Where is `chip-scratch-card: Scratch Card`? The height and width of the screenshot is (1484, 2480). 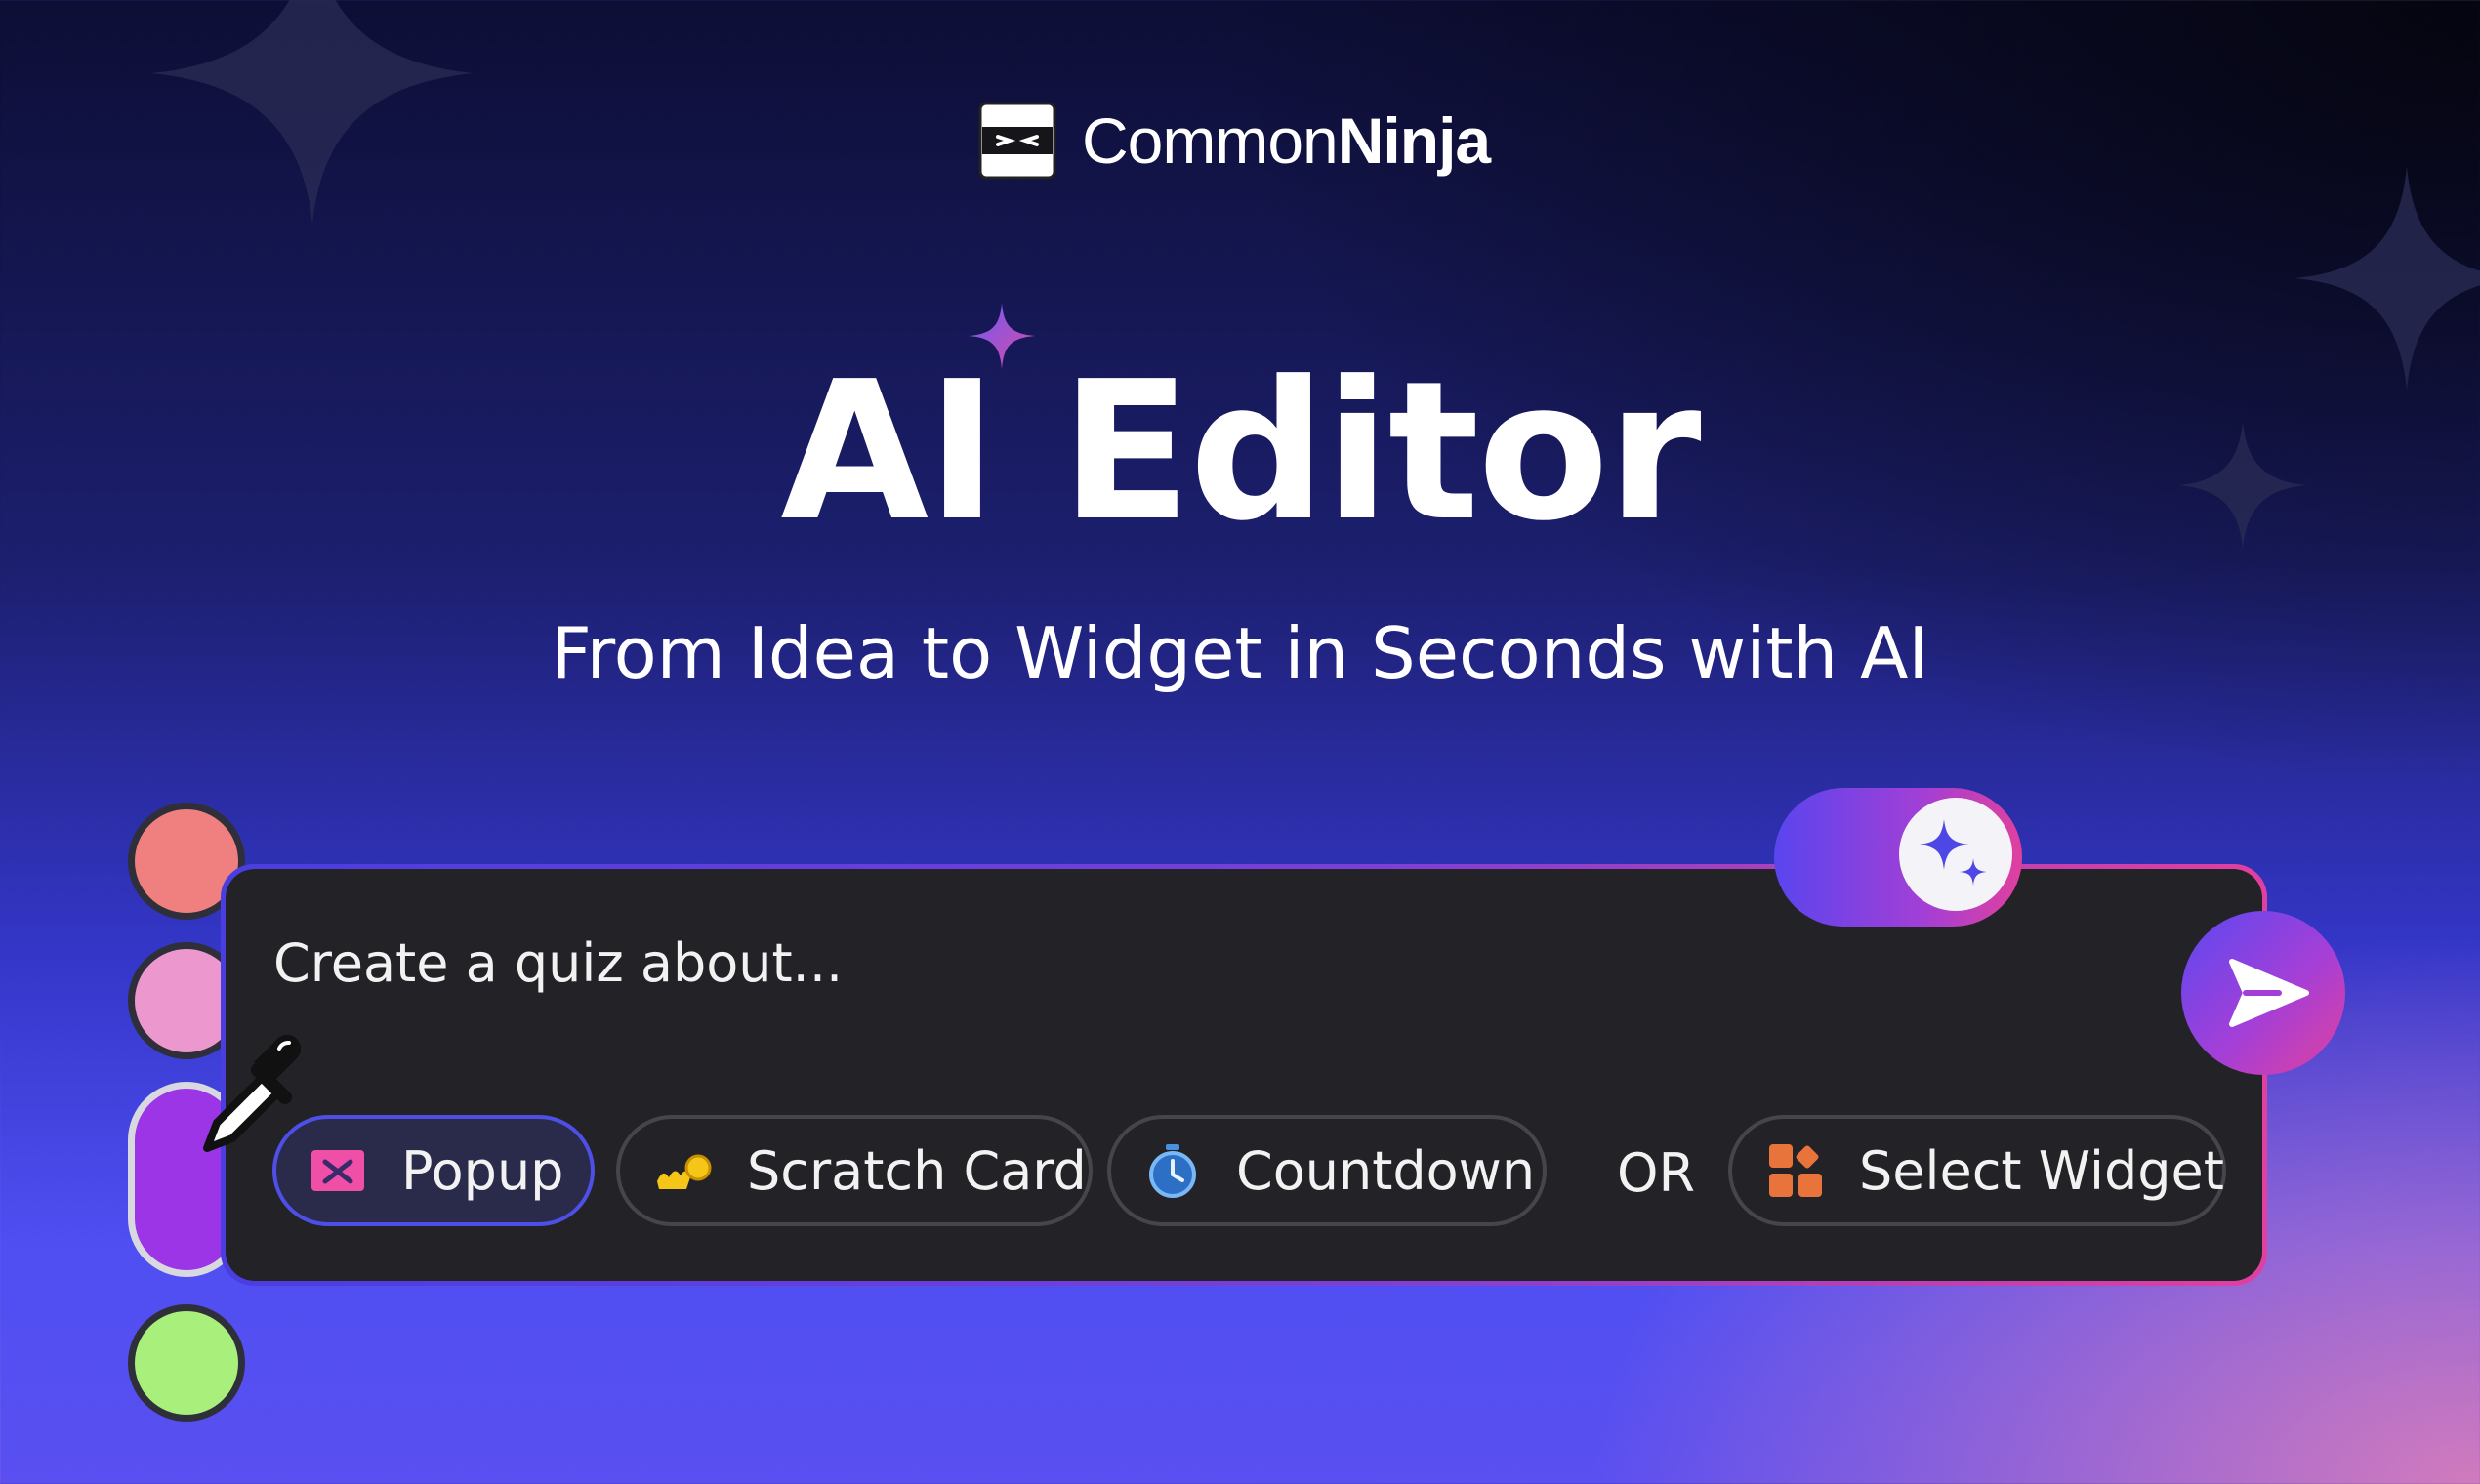
chip-scratch-card: Scratch Card is located at coordinates (854, 1170).